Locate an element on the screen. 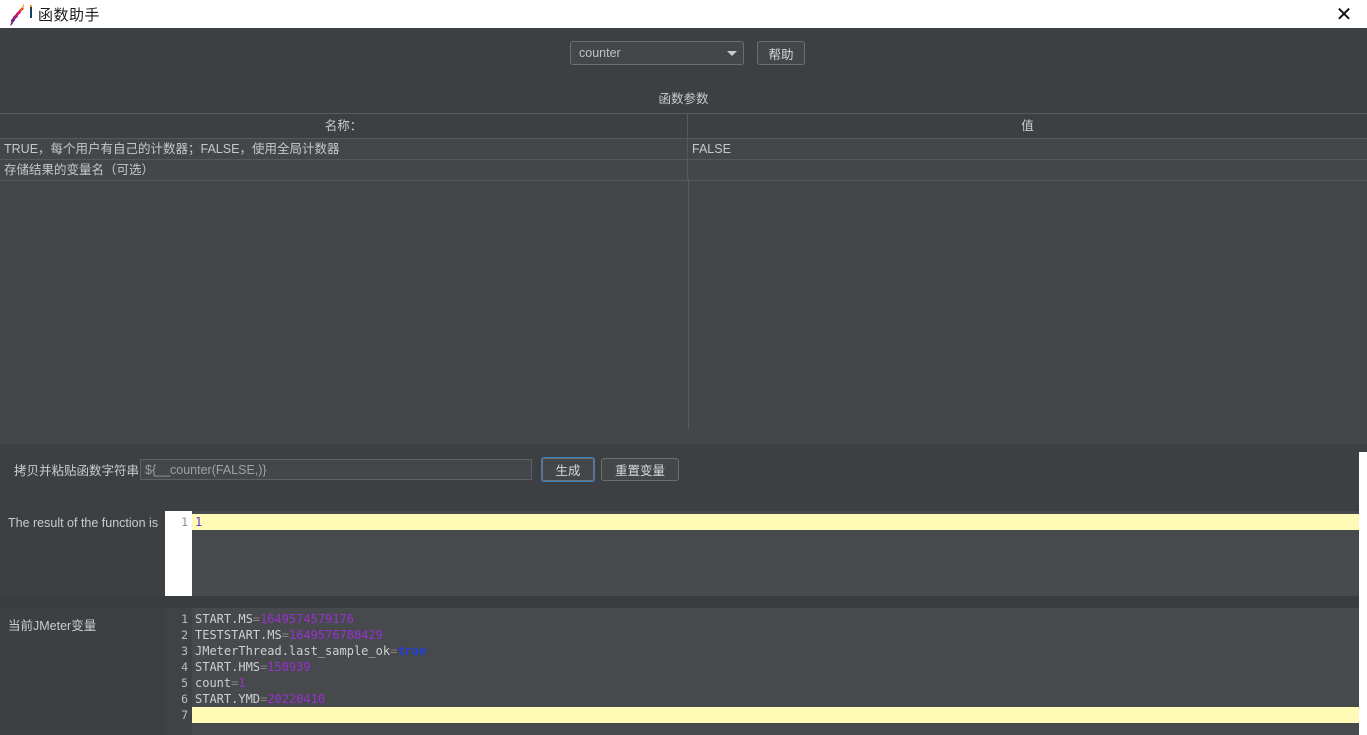  generate-button: 生成 is located at coordinates (568, 469).